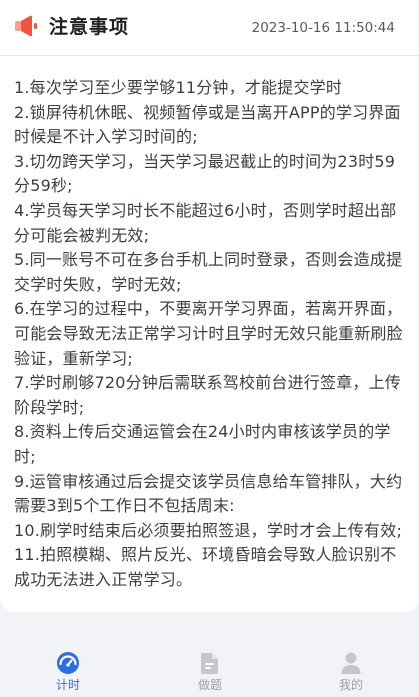 The image size is (419, 697). Describe the element at coordinates (350, 685) in the screenshot. I see `tab-label: 我的` at that location.